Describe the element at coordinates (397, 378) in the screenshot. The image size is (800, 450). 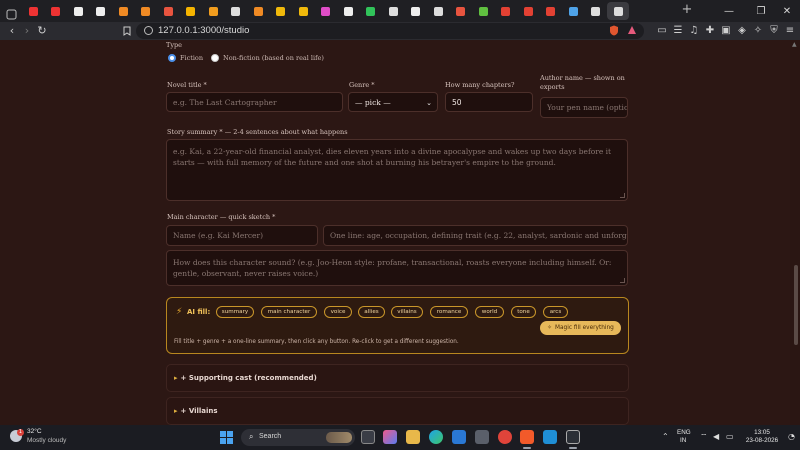
I see `supporting-cast-section: ▸ + Supporting cast (recommended)` at that location.